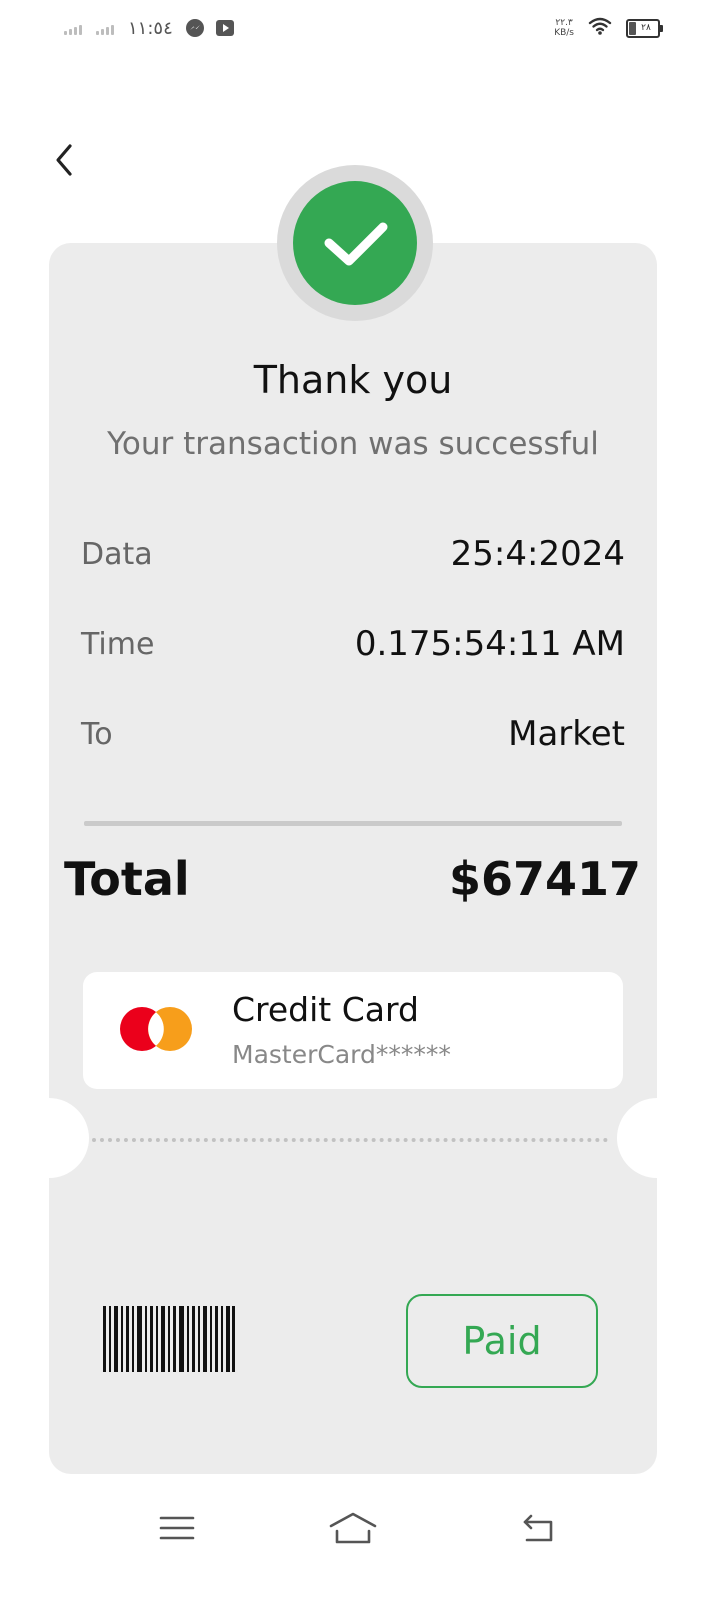  What do you see at coordinates (225, 28) in the screenshot?
I see `youtube-icon` at bounding box center [225, 28].